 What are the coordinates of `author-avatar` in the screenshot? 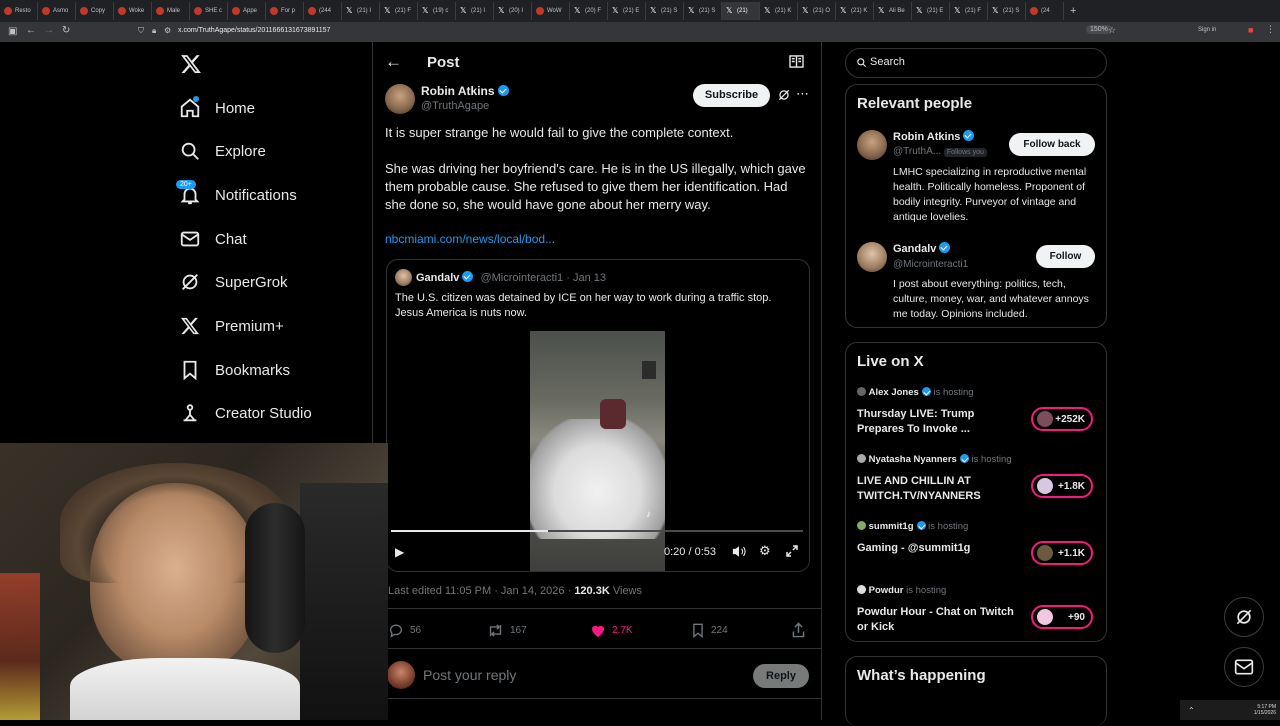 It's located at (400, 99).